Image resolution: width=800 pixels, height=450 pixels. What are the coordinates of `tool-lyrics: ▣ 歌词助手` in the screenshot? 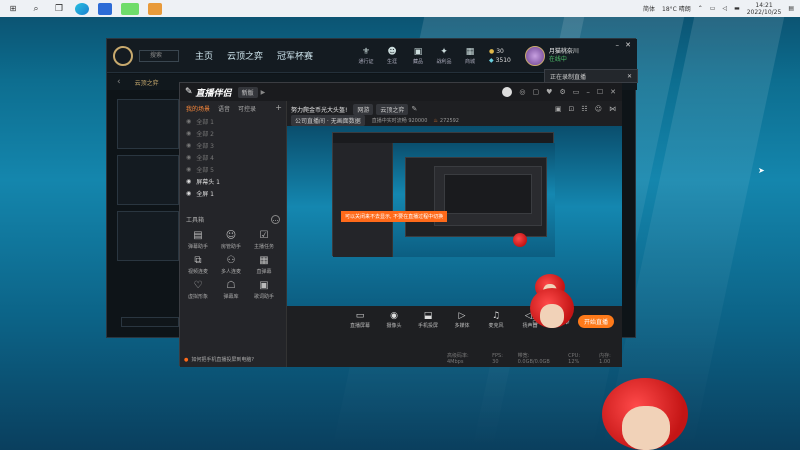 It's located at (264, 290).